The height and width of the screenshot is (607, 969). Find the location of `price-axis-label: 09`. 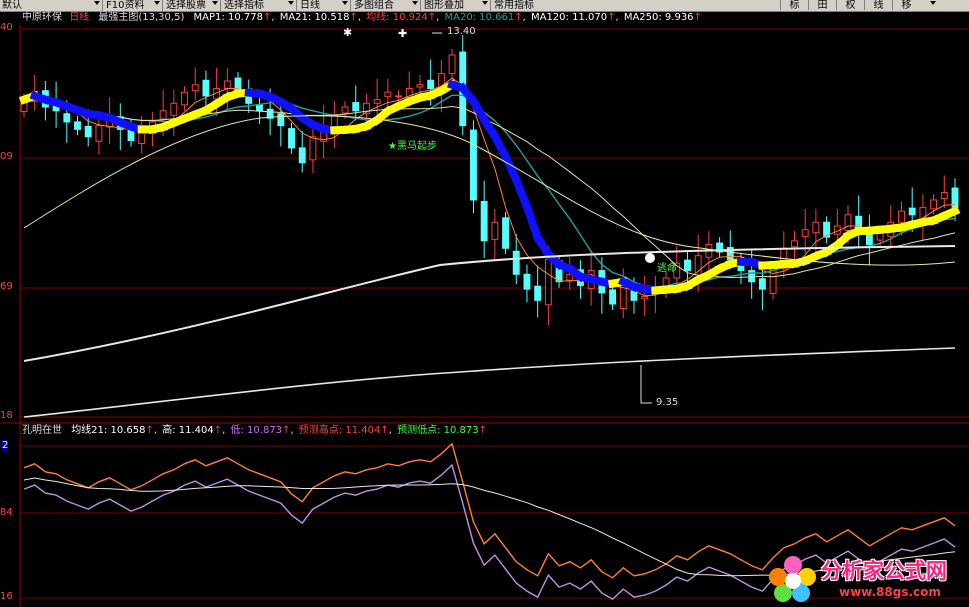

price-axis-label: 09 is located at coordinates (6, 156).